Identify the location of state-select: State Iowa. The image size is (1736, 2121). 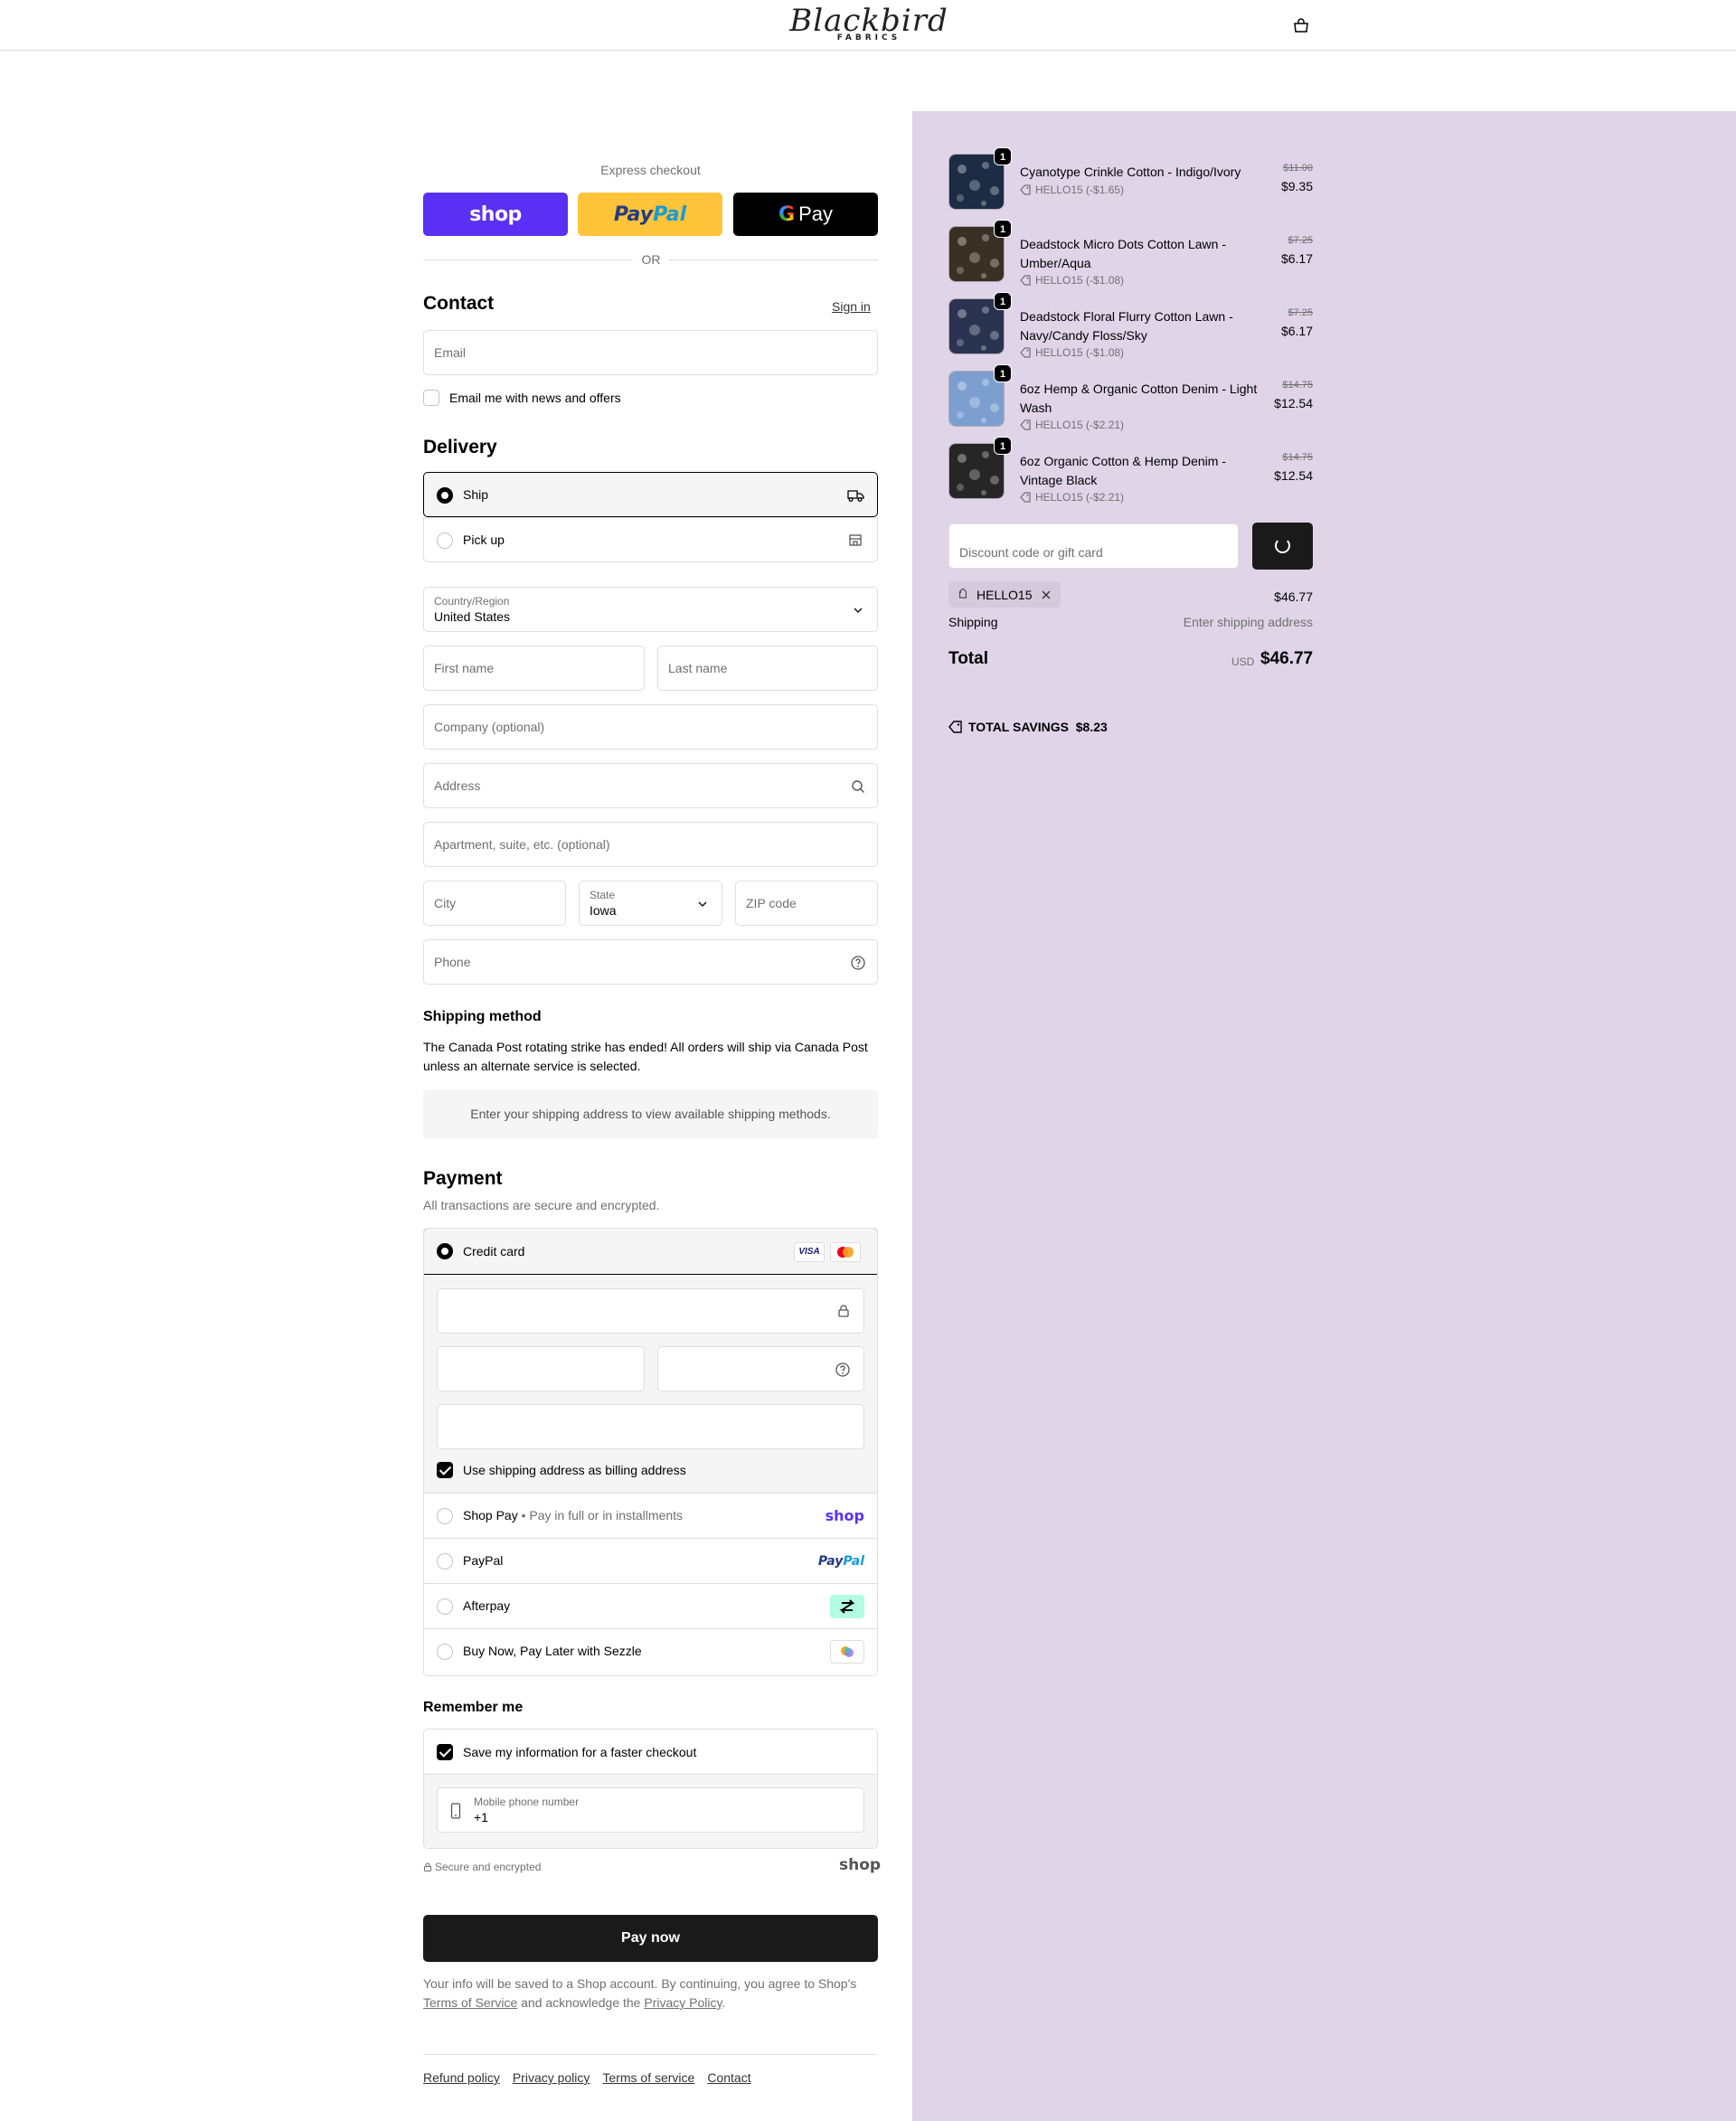
(650, 903).